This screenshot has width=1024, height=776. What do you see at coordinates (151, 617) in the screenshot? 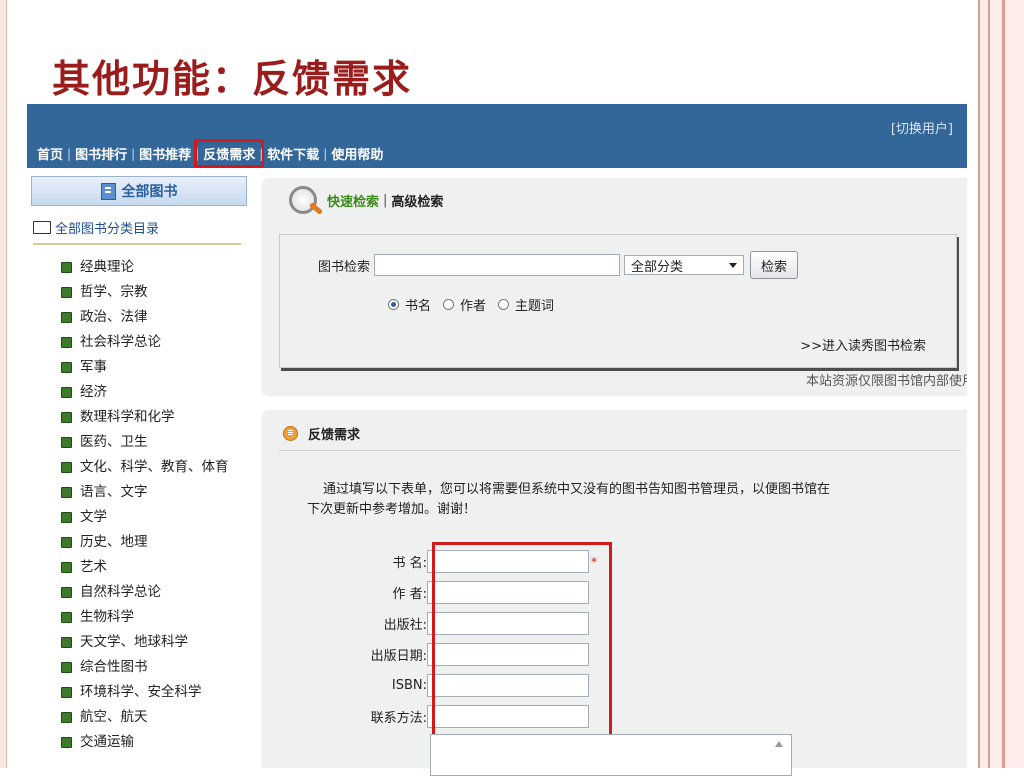
I see `category-item: 生物科学` at bounding box center [151, 617].